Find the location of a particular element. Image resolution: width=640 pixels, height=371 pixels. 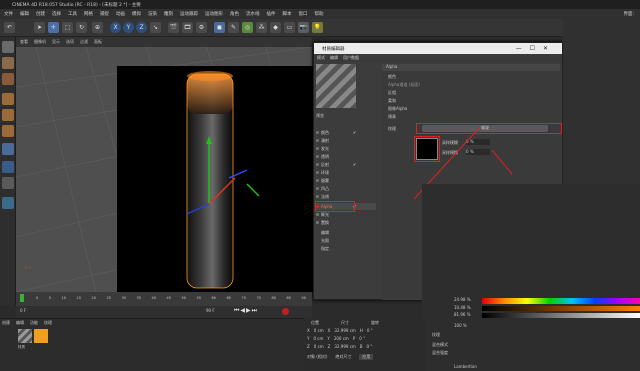

texture-mode-icon is located at coordinates (8, 63).